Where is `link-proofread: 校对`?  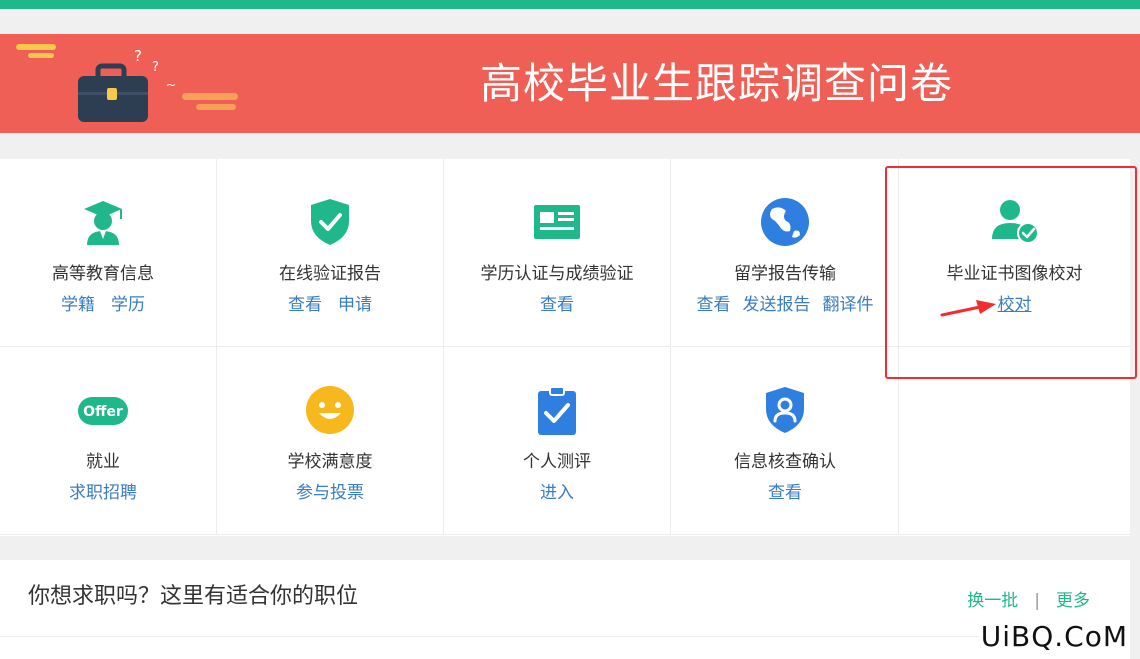 link-proofread: 校对 is located at coordinates (1015, 305).